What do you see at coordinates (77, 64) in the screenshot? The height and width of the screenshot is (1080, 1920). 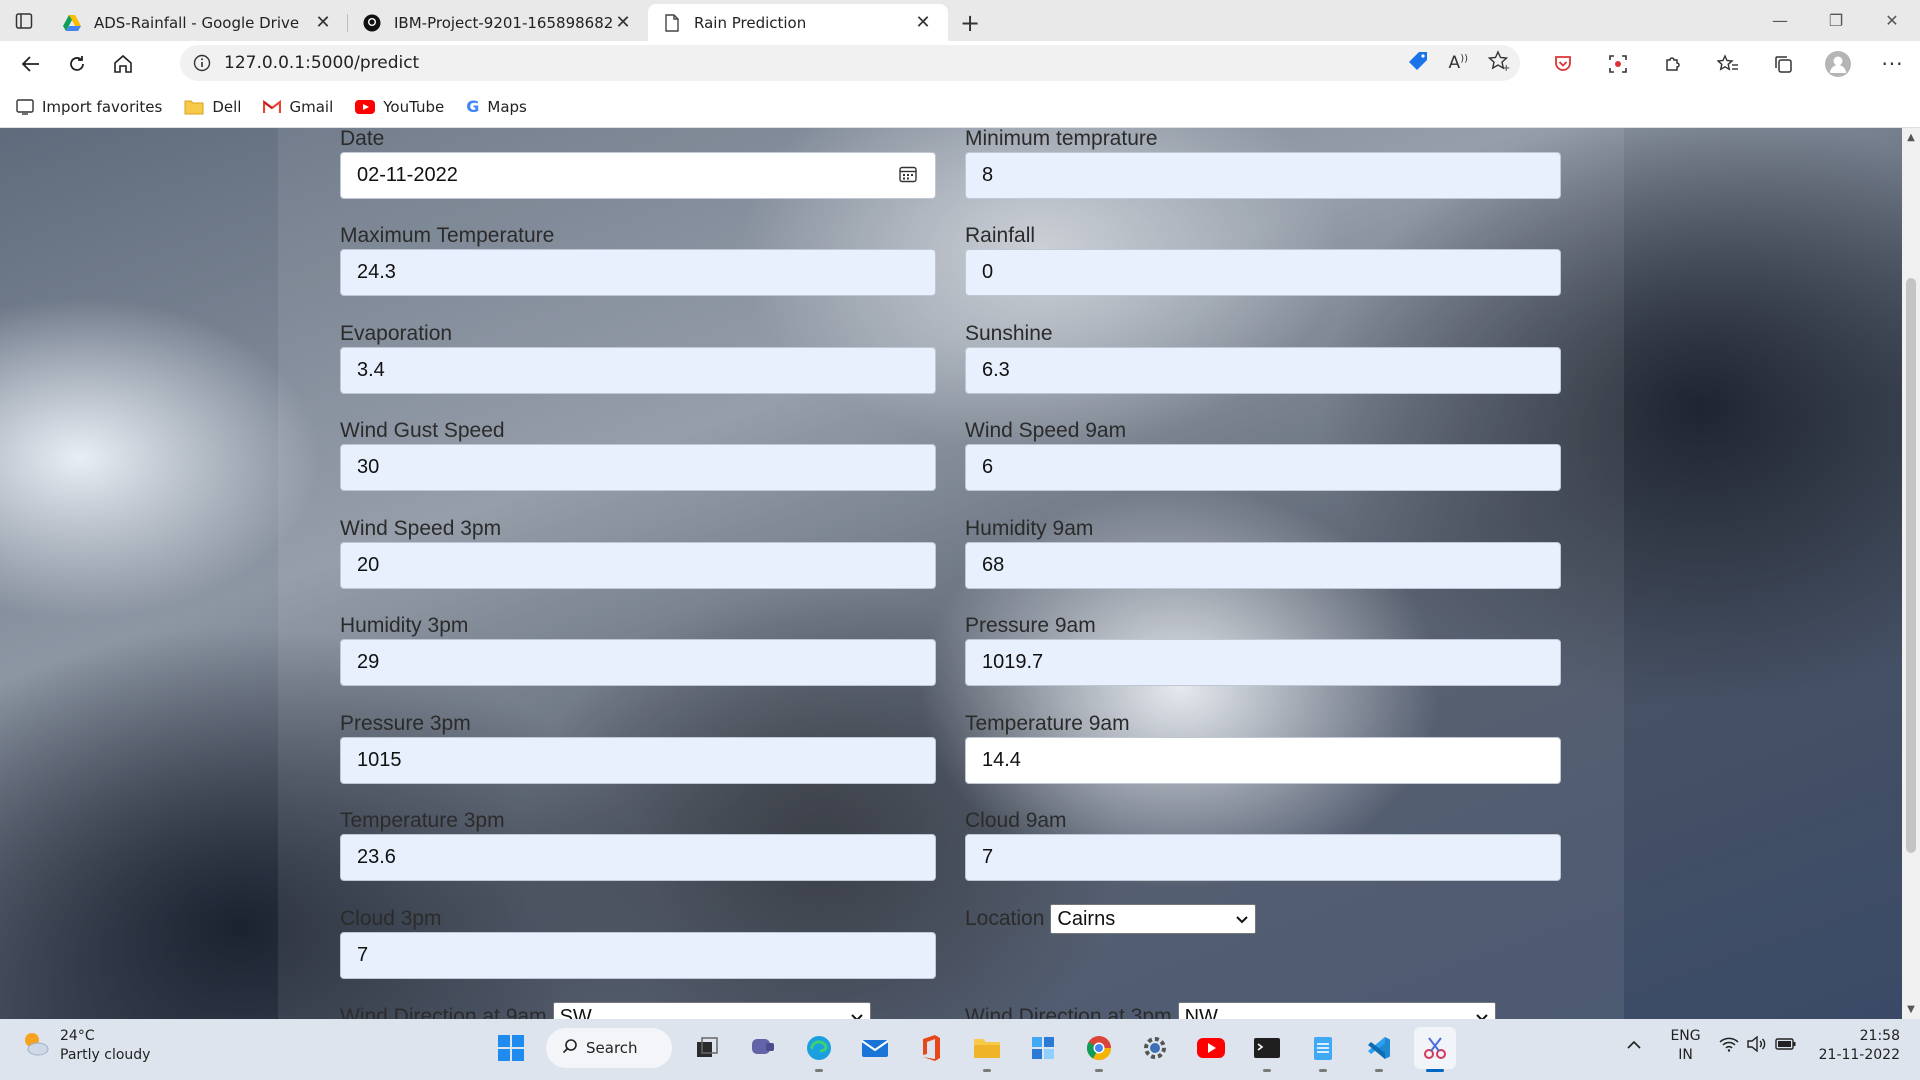 I see `refresh-icon` at bounding box center [77, 64].